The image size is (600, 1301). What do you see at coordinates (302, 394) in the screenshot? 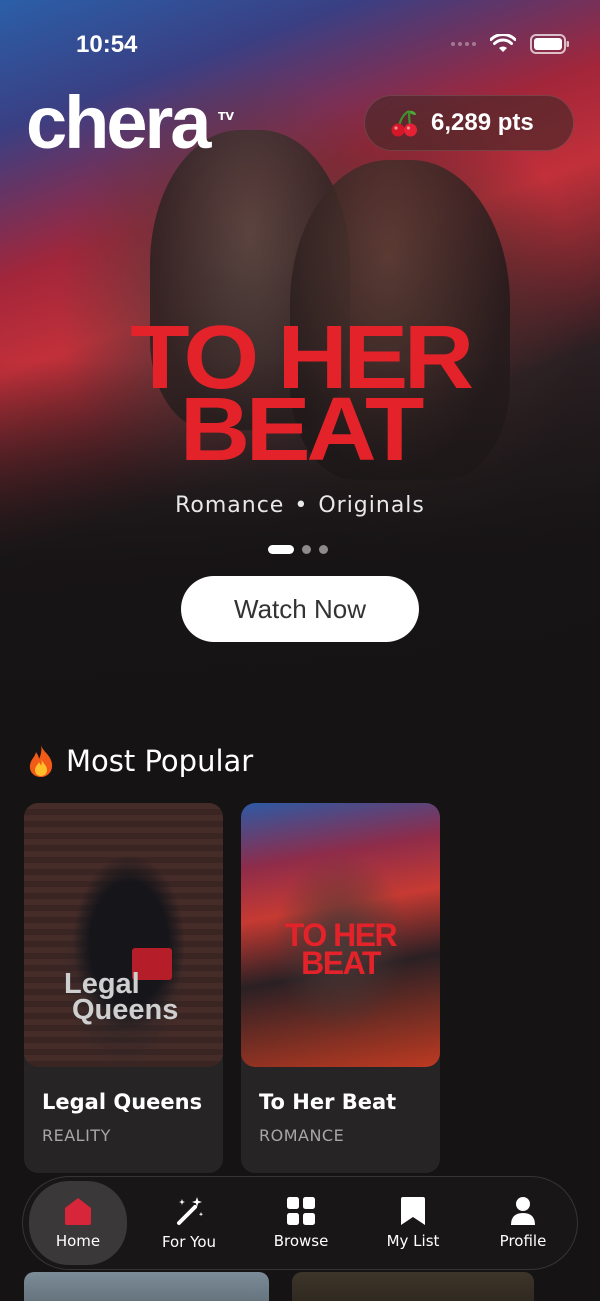
I see `hero-title: TO HER BEAT` at bounding box center [302, 394].